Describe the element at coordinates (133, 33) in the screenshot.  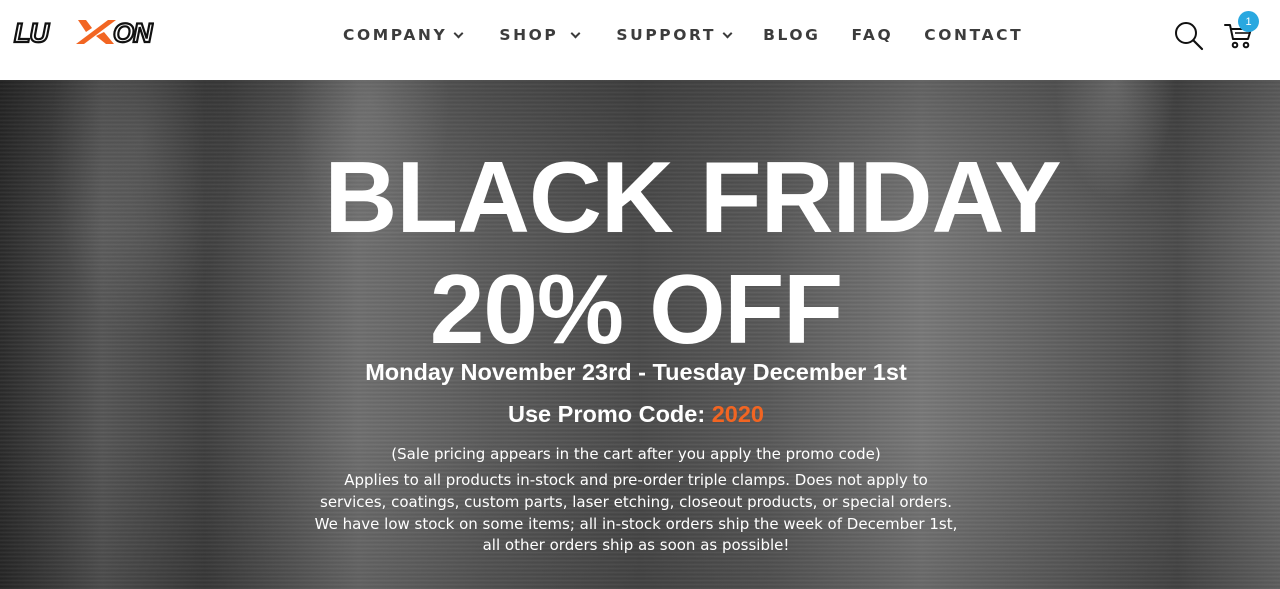
I see `svg-text: ON` at that location.